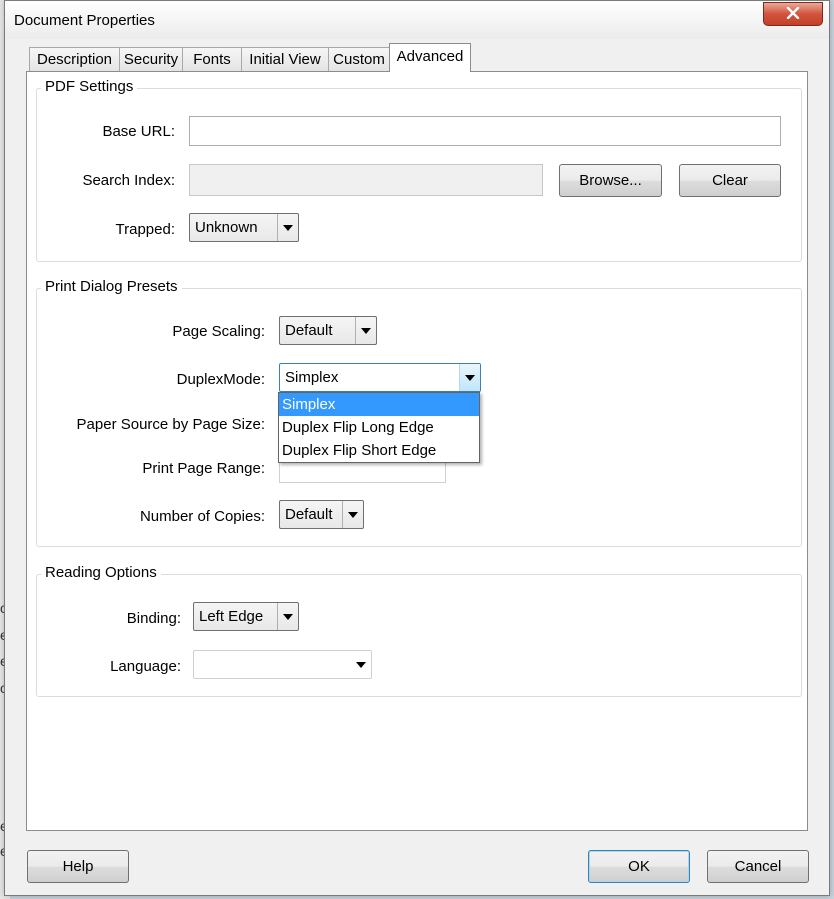  I want to click on pdf-settings-legend: PDF Settings, so click(89, 86).